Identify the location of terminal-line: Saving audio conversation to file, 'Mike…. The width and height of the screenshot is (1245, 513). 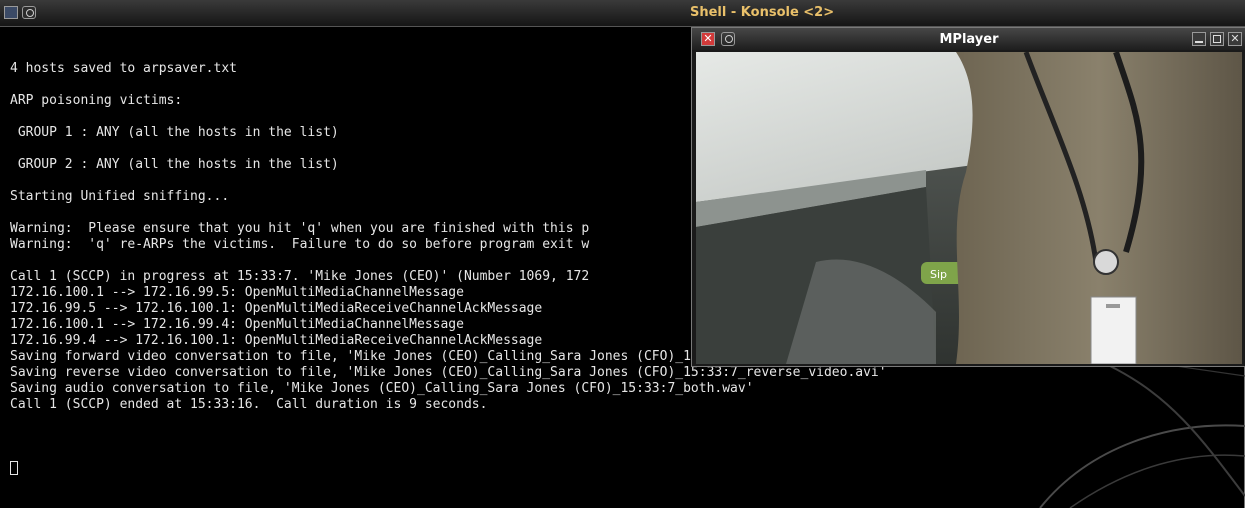
(382, 388).